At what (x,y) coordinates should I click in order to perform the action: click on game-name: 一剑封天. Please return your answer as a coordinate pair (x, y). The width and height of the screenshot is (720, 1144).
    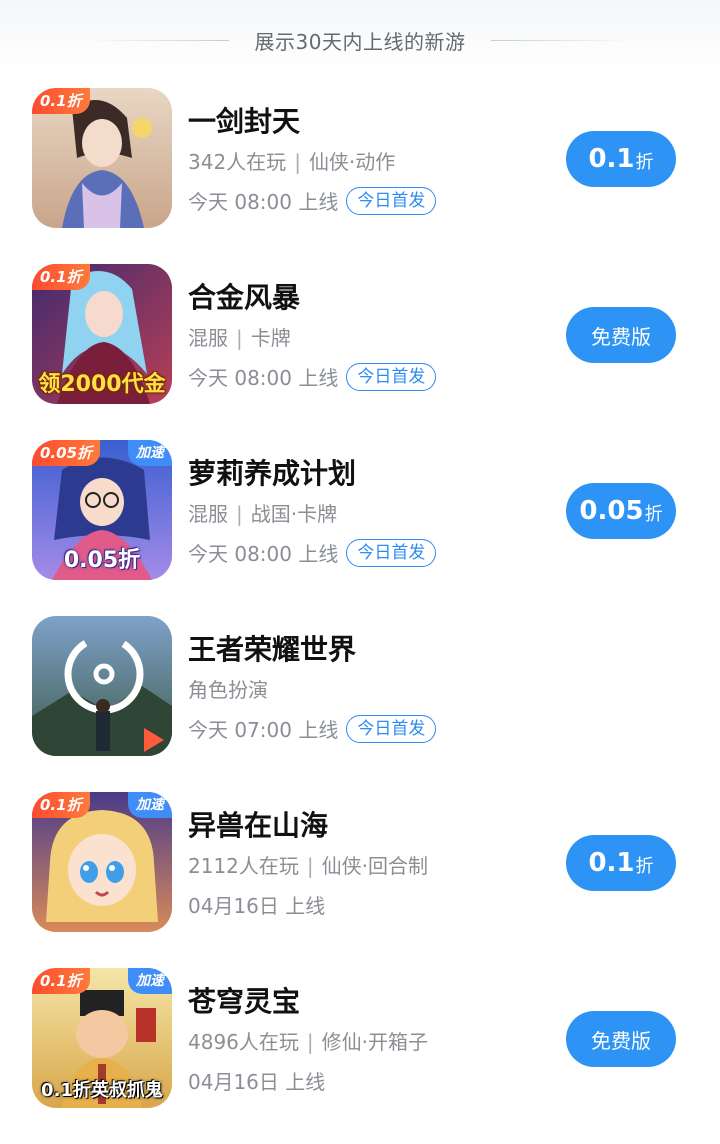
    Looking at the image, I should click on (244, 121).